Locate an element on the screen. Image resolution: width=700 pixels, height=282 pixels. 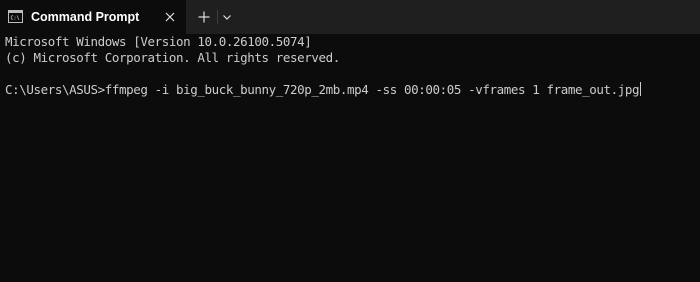
tab-title: Command Prompt is located at coordinates (85, 17).